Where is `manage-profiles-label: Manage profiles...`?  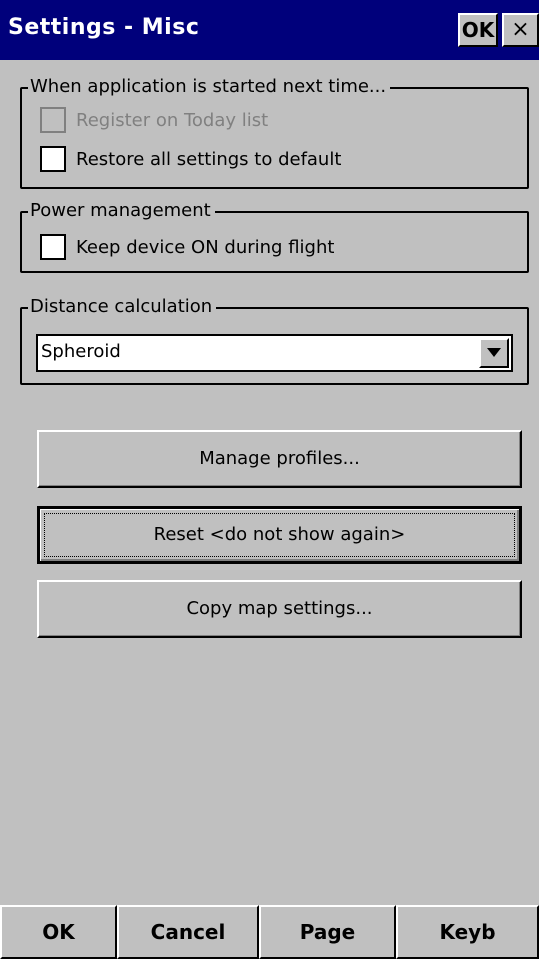
manage-profiles-label: Manage profiles... is located at coordinates (279, 458).